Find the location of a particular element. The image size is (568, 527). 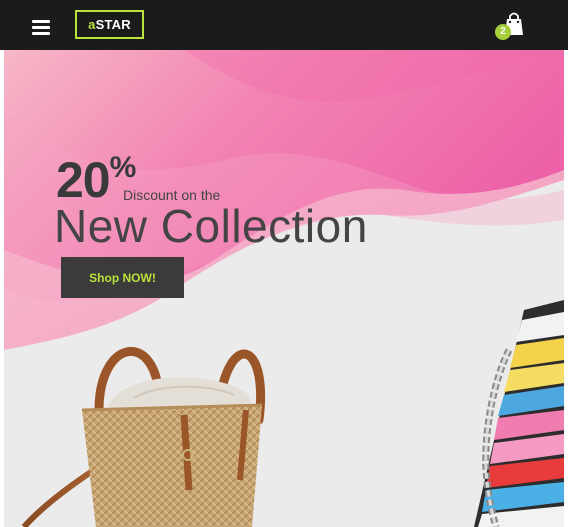

top-navigation-bar: a STAR 2 is located at coordinates (284, 25).